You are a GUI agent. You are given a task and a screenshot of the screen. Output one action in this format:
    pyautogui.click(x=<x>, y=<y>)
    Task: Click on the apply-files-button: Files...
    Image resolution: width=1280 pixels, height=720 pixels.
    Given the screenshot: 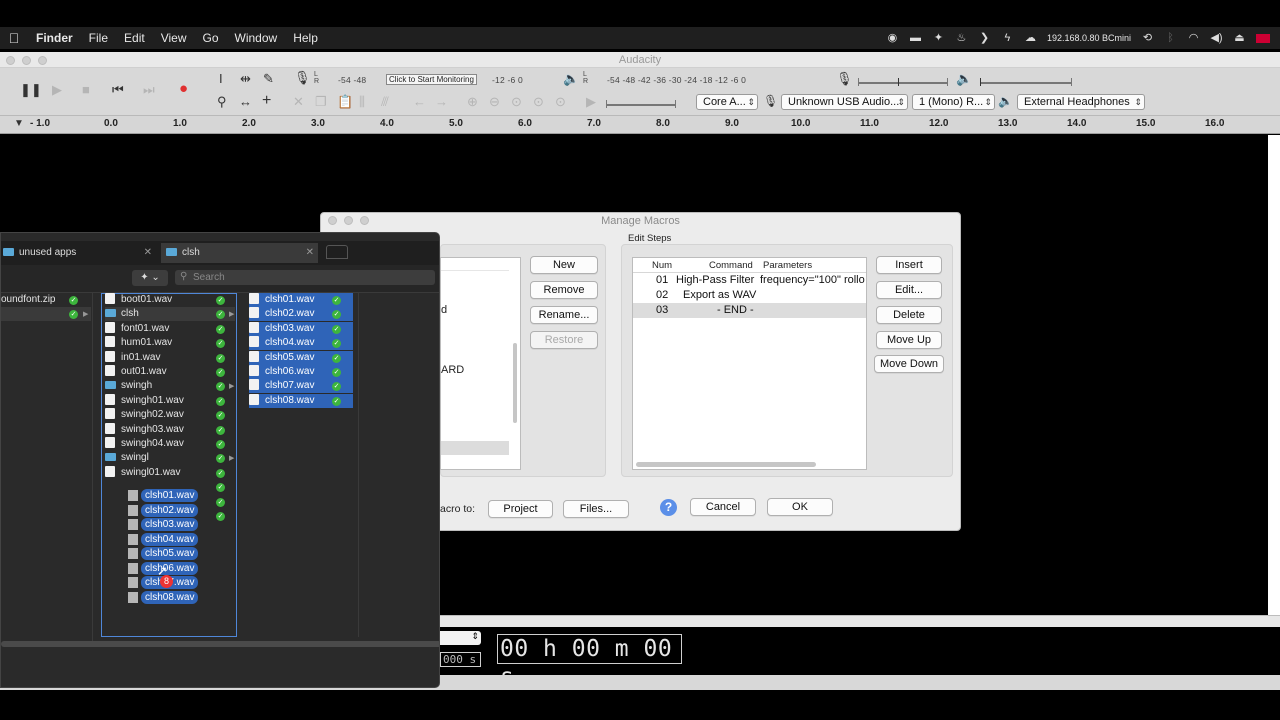 What is the action you would take?
    pyautogui.click(x=596, y=509)
    